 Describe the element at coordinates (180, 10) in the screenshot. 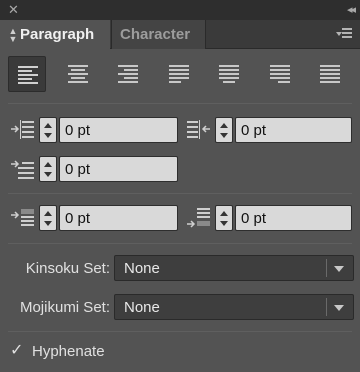

I see `panel-title-bar: ✕ ◂◂` at that location.